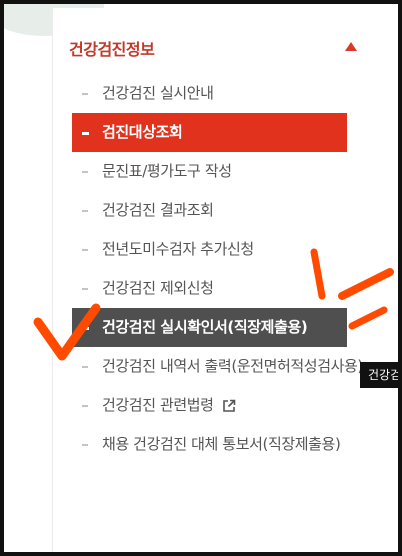 The height and width of the screenshot is (556, 402). What do you see at coordinates (385, 375) in the screenshot?
I see `tooltip-text: 건강검` at bounding box center [385, 375].